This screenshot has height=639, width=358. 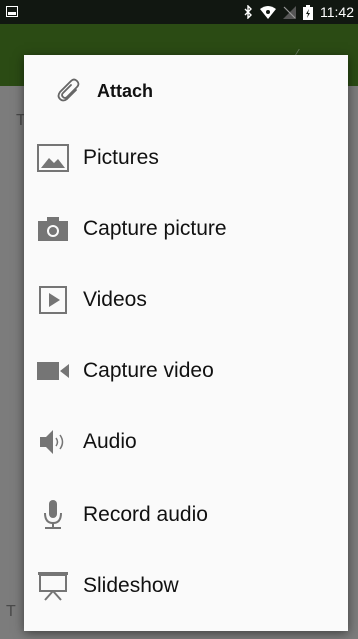 What do you see at coordinates (145, 514) in the screenshot?
I see `menu-item-label: Record audio` at bounding box center [145, 514].